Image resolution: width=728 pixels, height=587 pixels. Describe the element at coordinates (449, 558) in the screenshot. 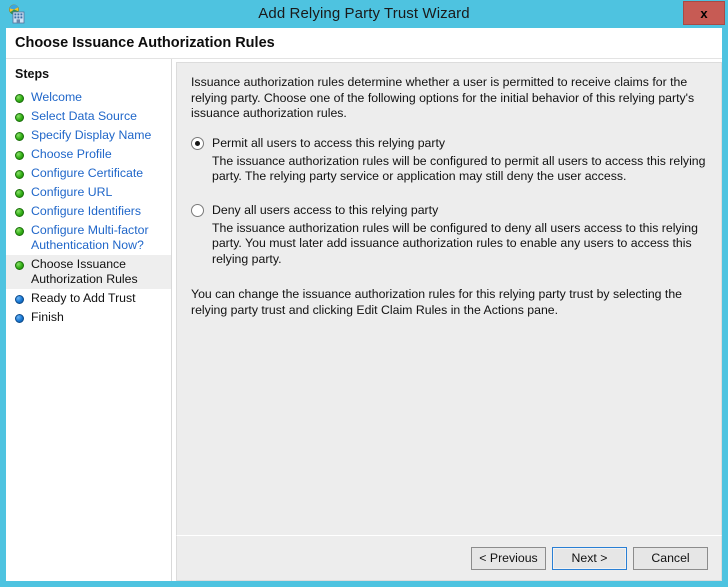

I see `button-bar: < Previous Next > Cancel` at that location.